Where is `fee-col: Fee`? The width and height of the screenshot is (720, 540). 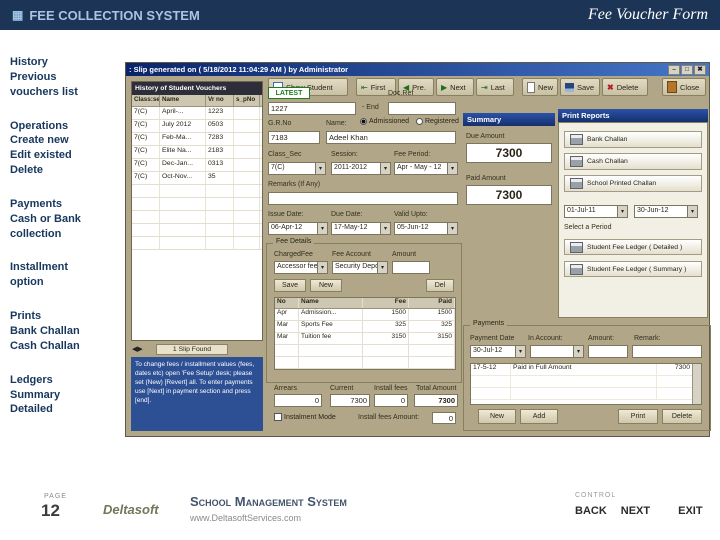 fee-col: Fee is located at coordinates (386, 303).